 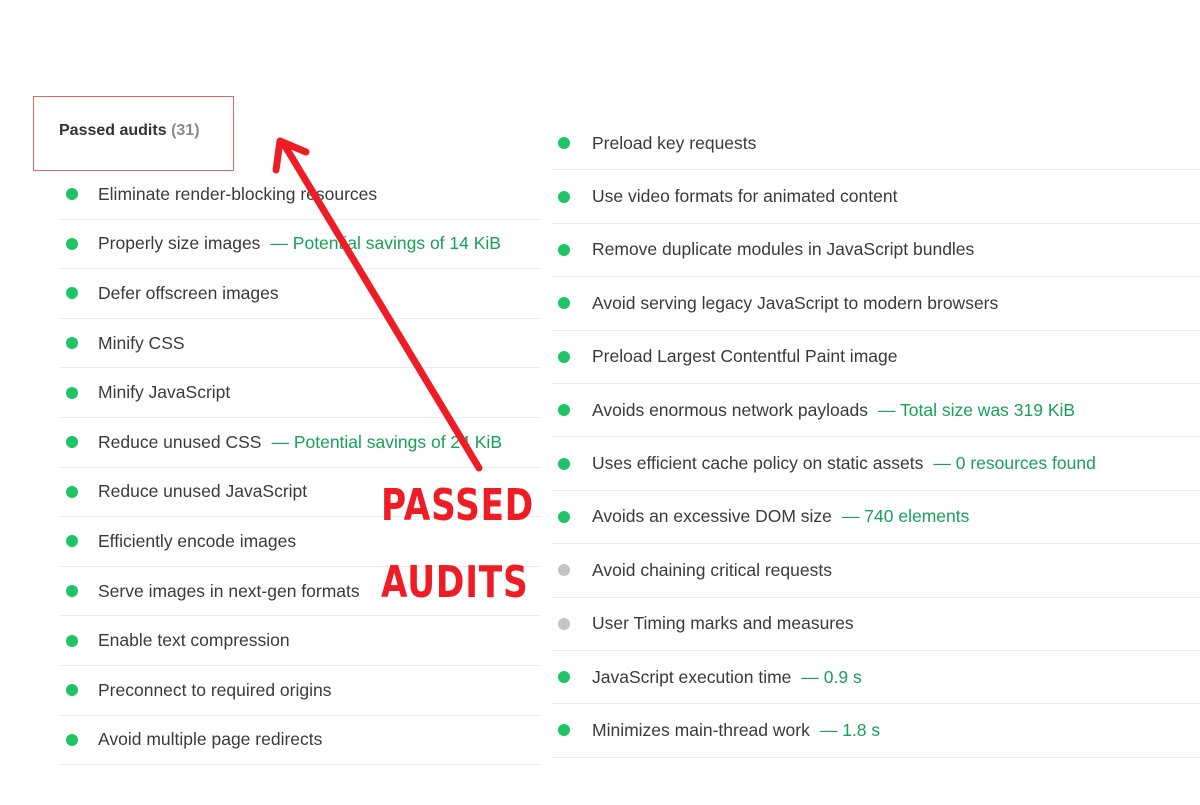 I want to click on audit-title: Avoids an excessive DOM size, so click(x=712, y=516).